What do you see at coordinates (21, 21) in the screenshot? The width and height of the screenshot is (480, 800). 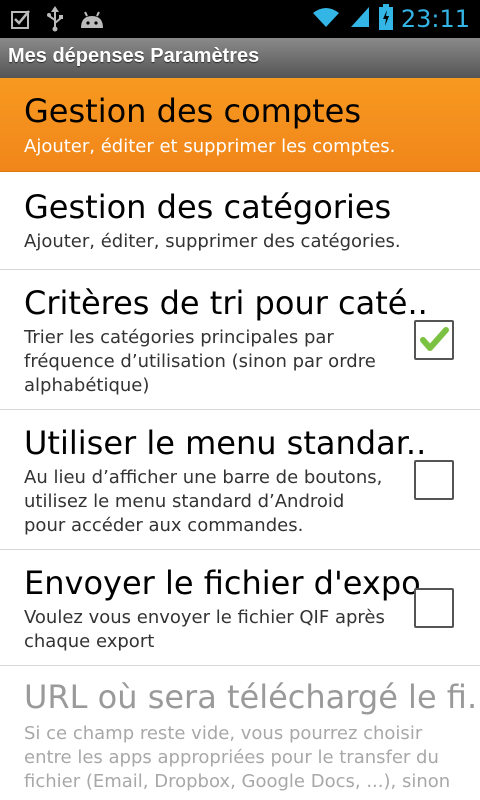 I see `checkbox-notification-icon` at bounding box center [21, 21].